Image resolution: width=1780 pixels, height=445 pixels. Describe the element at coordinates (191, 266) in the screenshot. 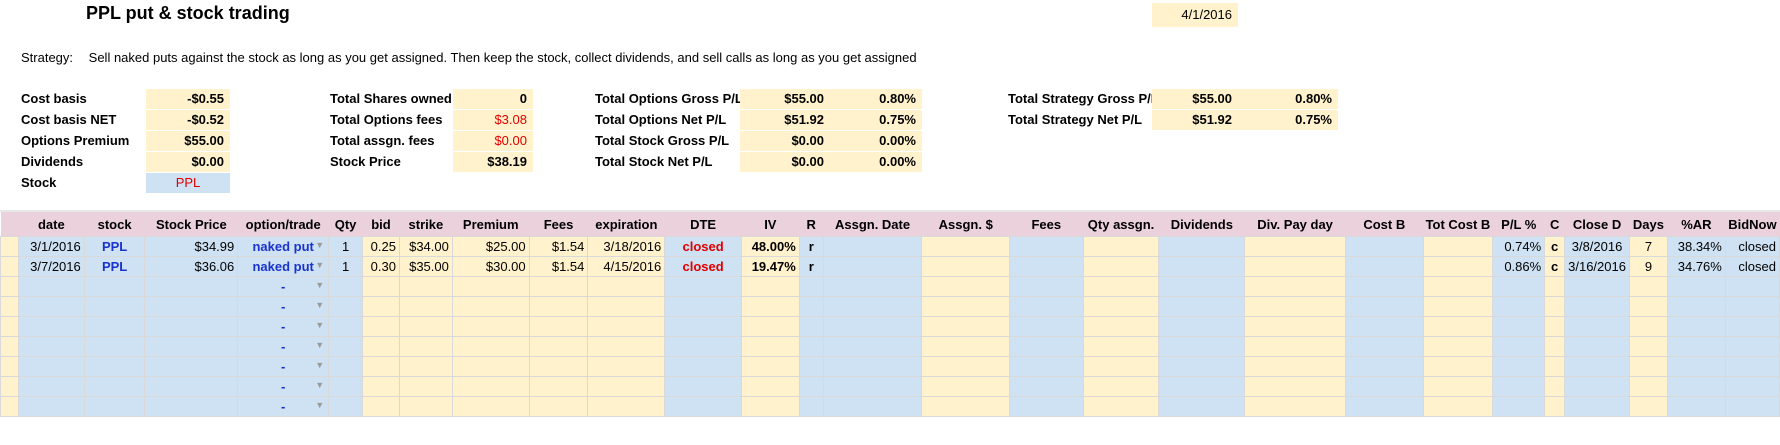

I see `table-cell: $36.06` at that location.